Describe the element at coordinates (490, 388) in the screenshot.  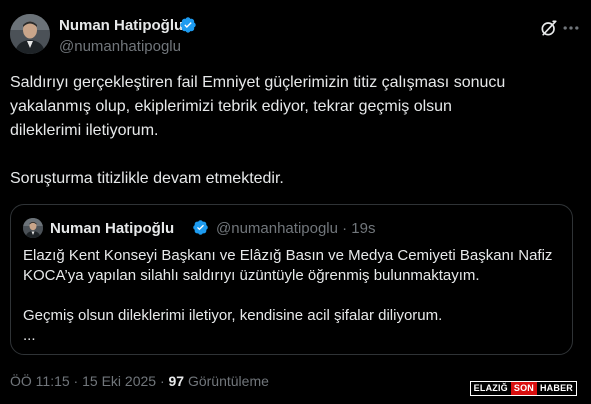
I see `watermark-part-1: ELAZIĞ` at that location.